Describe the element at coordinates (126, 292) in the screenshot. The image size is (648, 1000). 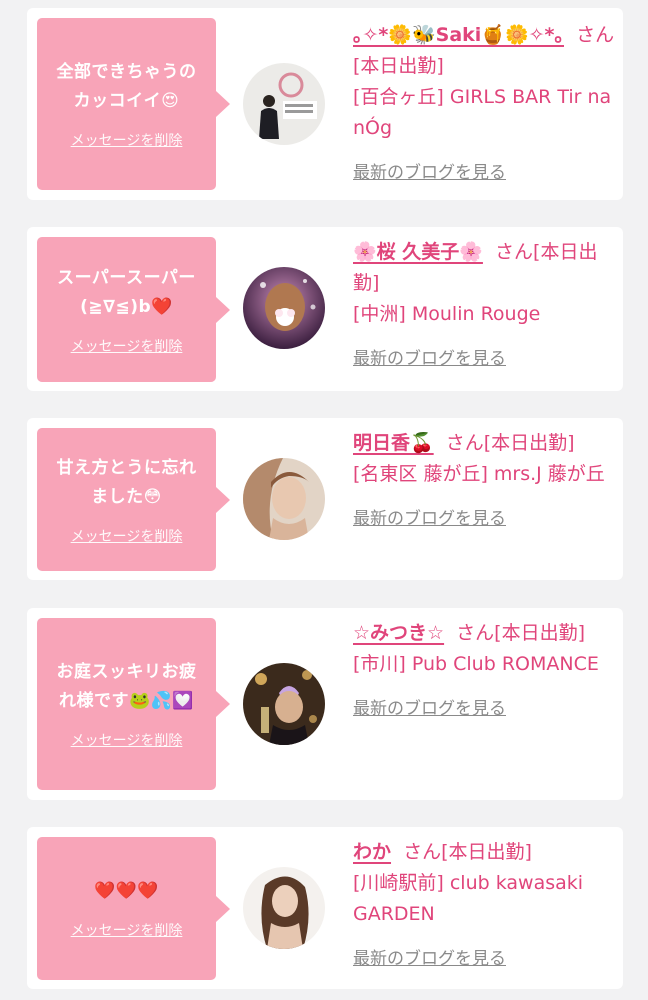
I see `message-text: スーパースーパー (≧∇≦)b❤️` at that location.